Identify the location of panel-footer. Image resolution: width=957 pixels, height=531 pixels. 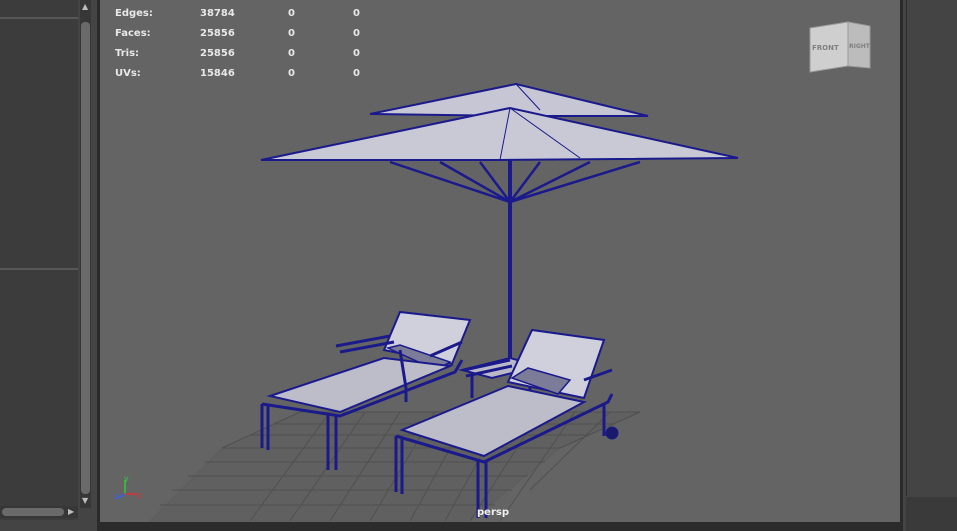
(931, 514).